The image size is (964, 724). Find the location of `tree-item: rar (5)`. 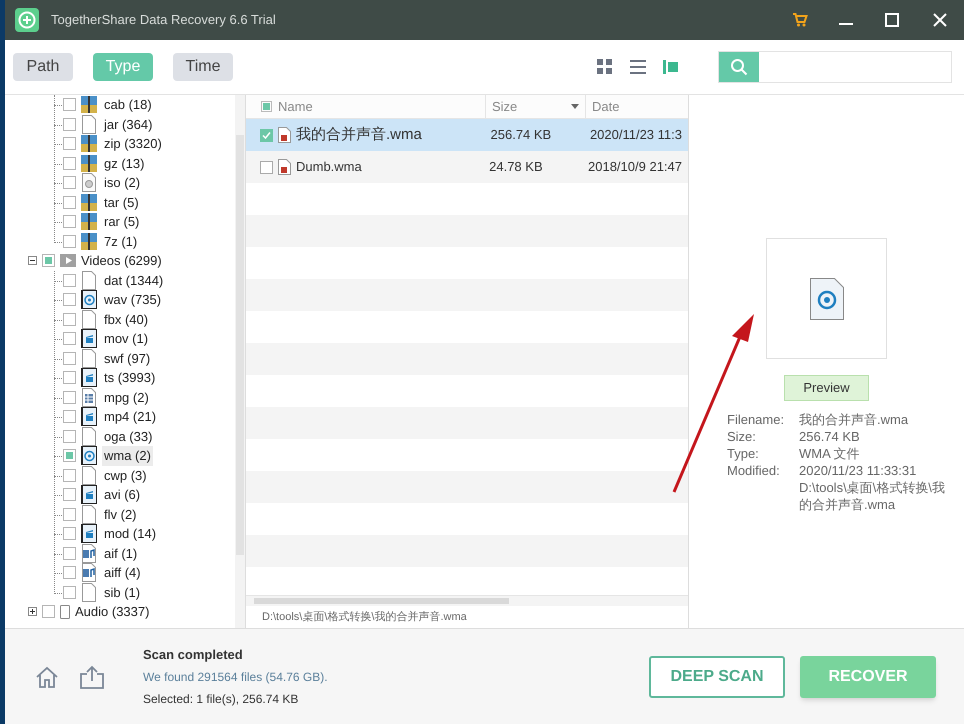

tree-item: rar (5) is located at coordinates (122, 222).